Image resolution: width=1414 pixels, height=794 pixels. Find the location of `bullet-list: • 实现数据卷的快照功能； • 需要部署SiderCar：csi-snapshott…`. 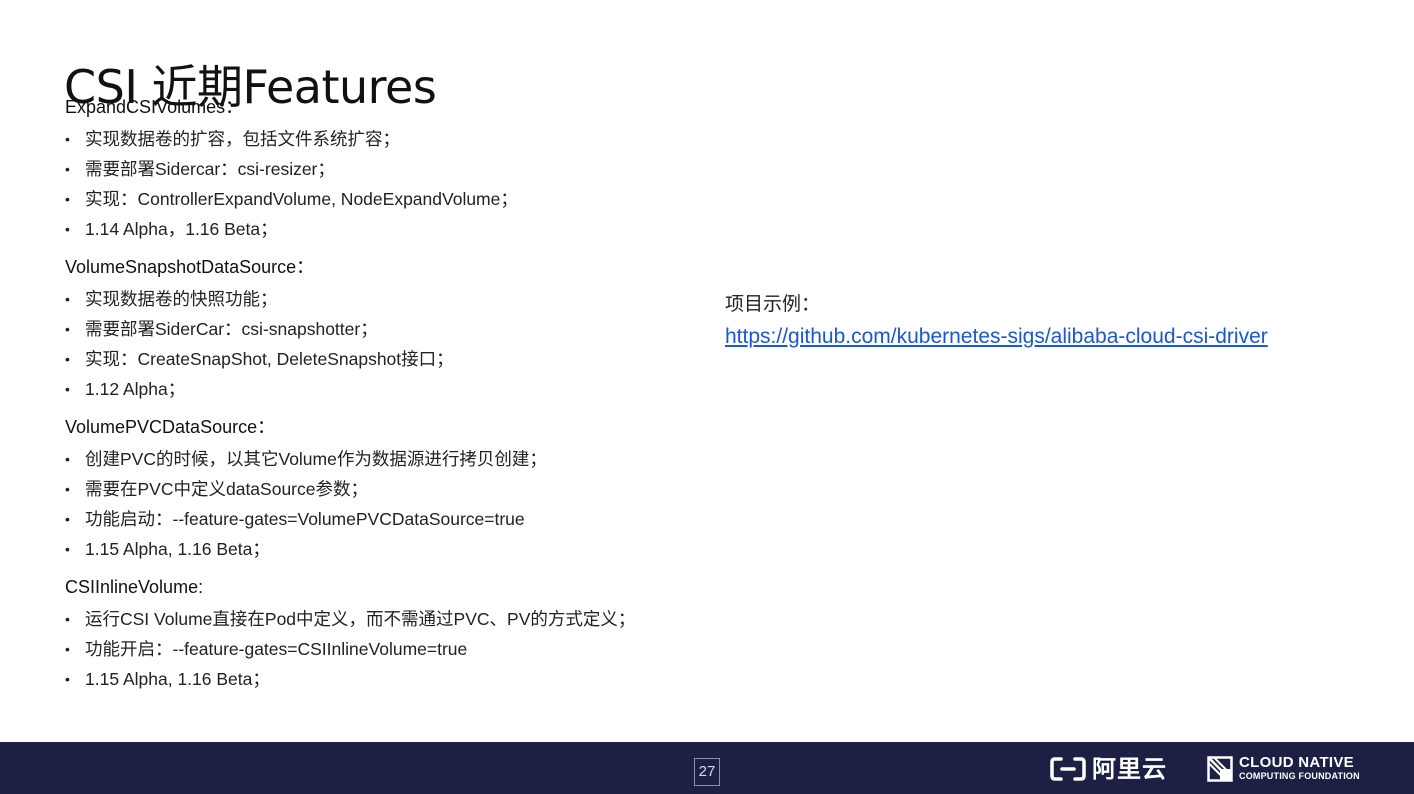

bullet-list: • 实现数据卷的快照功能； • 需要部署SiderCar：csi-snapshott… is located at coordinates (385, 344).